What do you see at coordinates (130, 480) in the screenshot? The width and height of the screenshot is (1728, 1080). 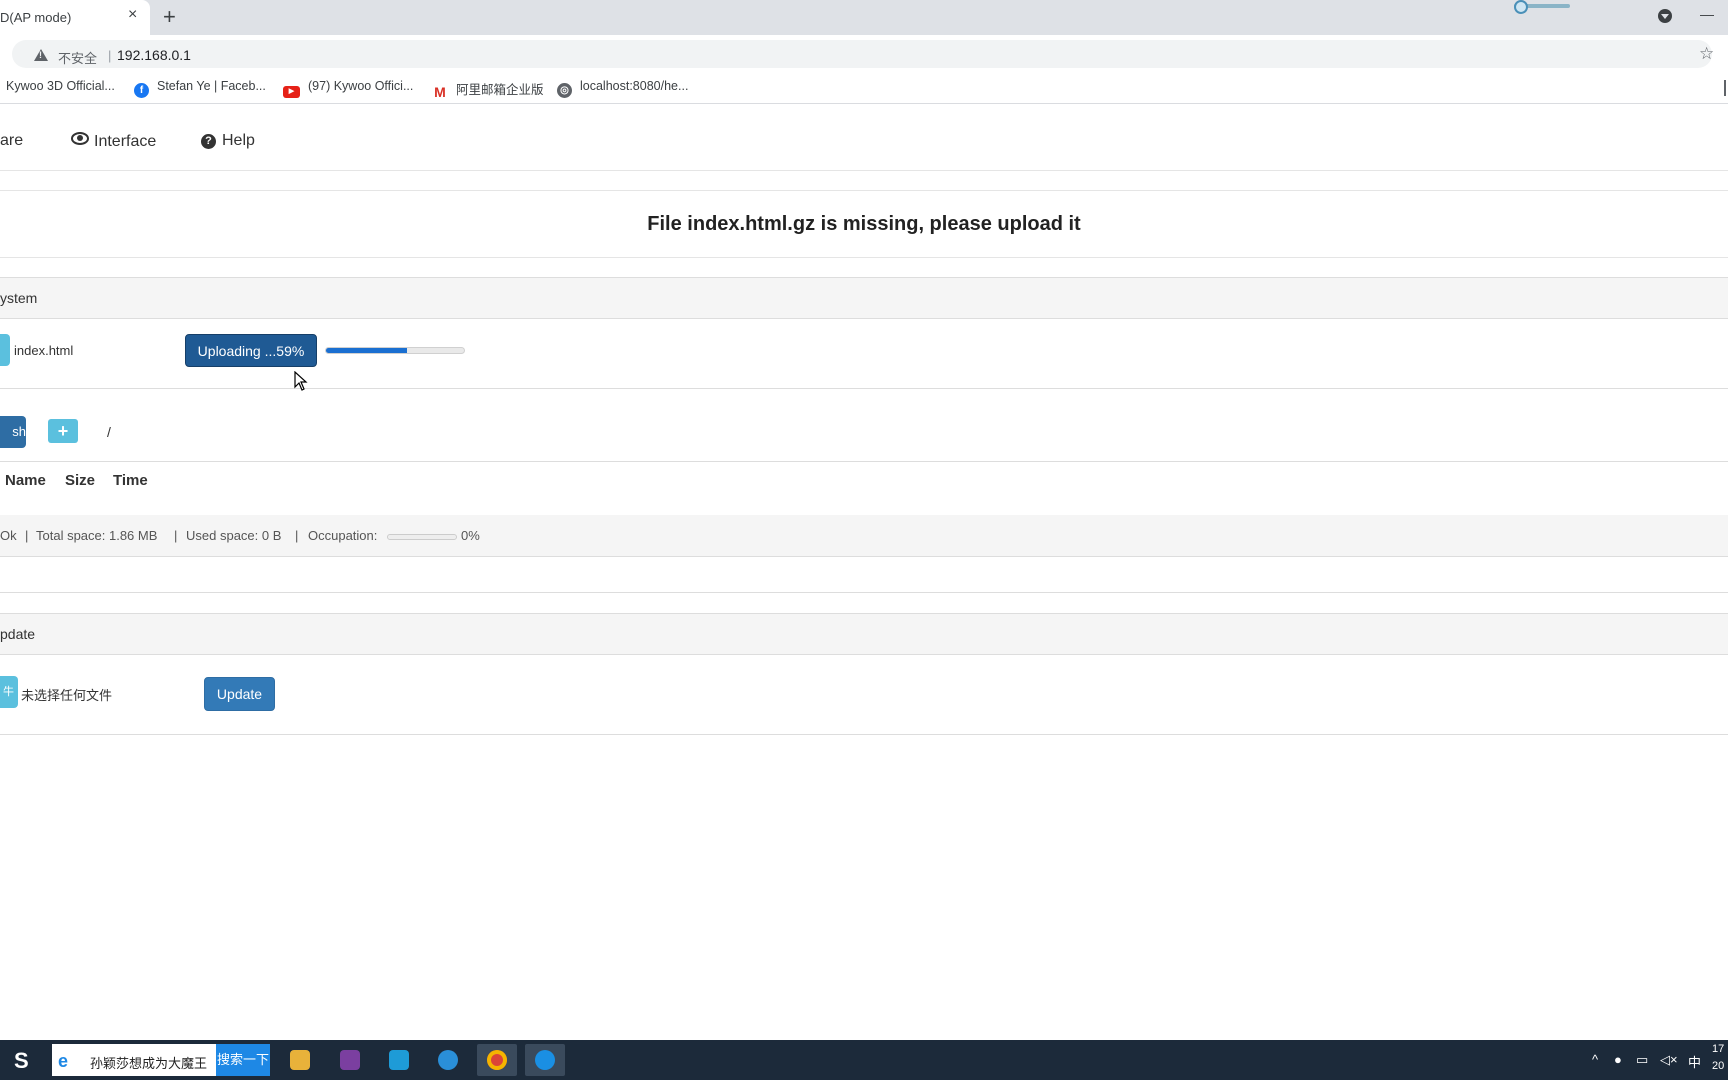 I see `column-header-time: Time` at bounding box center [130, 480].